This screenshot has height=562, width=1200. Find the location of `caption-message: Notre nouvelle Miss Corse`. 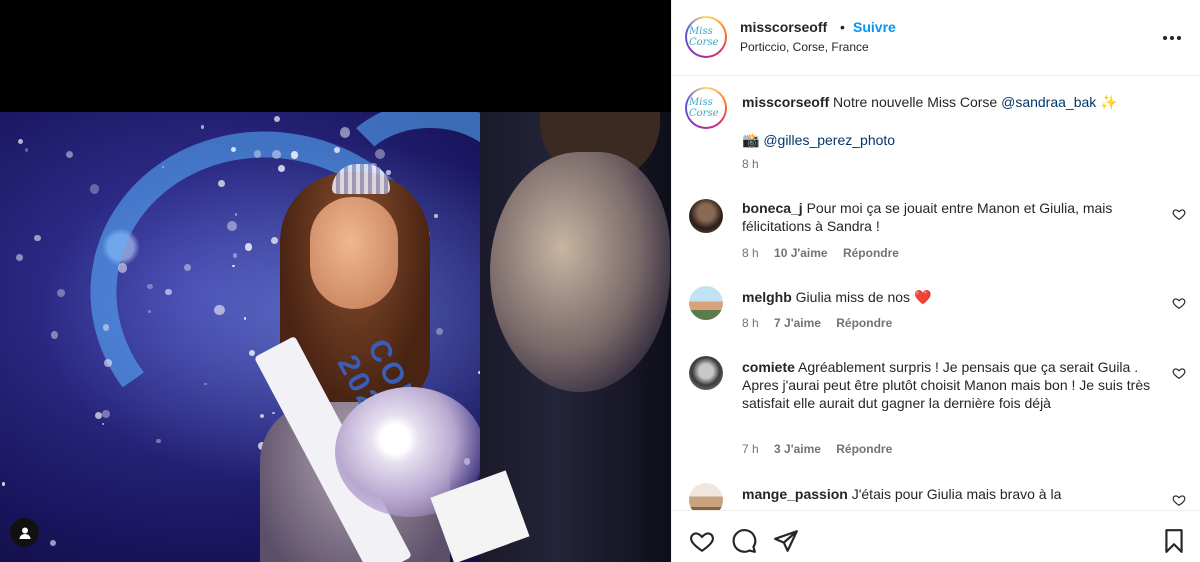

caption-message: Notre nouvelle Miss Corse is located at coordinates (917, 102).